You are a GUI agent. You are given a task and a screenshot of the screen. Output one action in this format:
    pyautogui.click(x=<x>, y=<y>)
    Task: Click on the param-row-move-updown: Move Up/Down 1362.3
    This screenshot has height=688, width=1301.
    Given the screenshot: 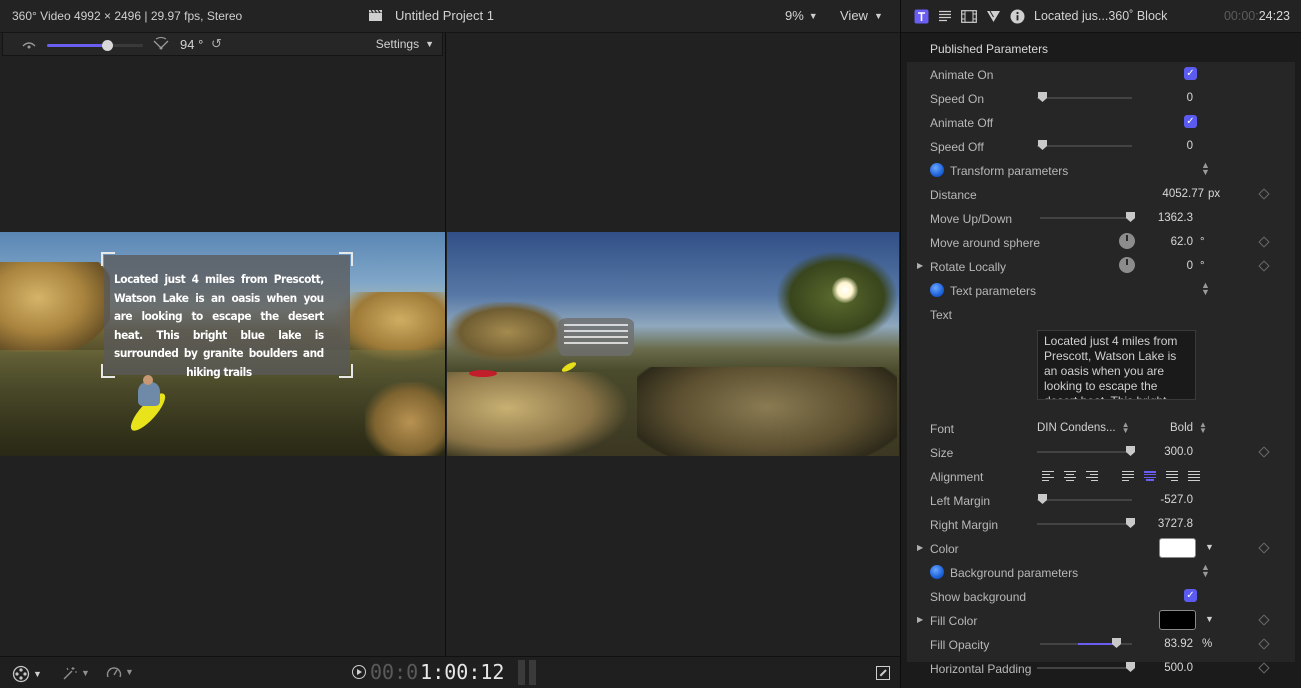 What is the action you would take?
    pyautogui.click(x=1101, y=218)
    